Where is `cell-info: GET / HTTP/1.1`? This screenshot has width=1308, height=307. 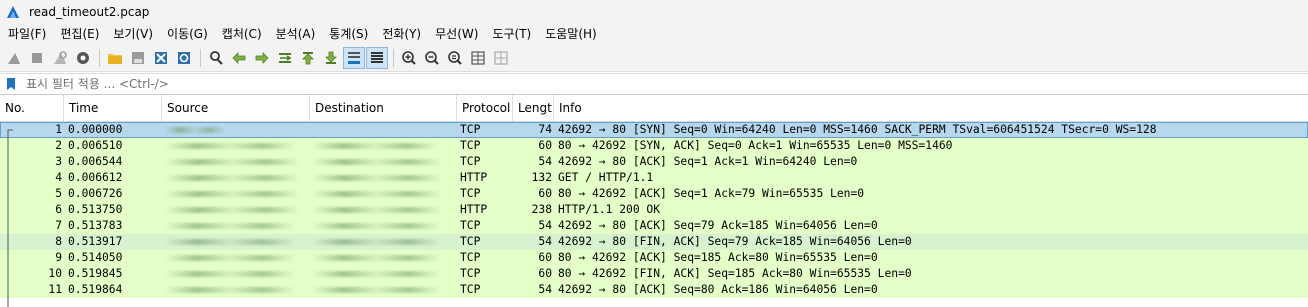
cell-info: GET / HTTP/1.1 is located at coordinates (606, 177).